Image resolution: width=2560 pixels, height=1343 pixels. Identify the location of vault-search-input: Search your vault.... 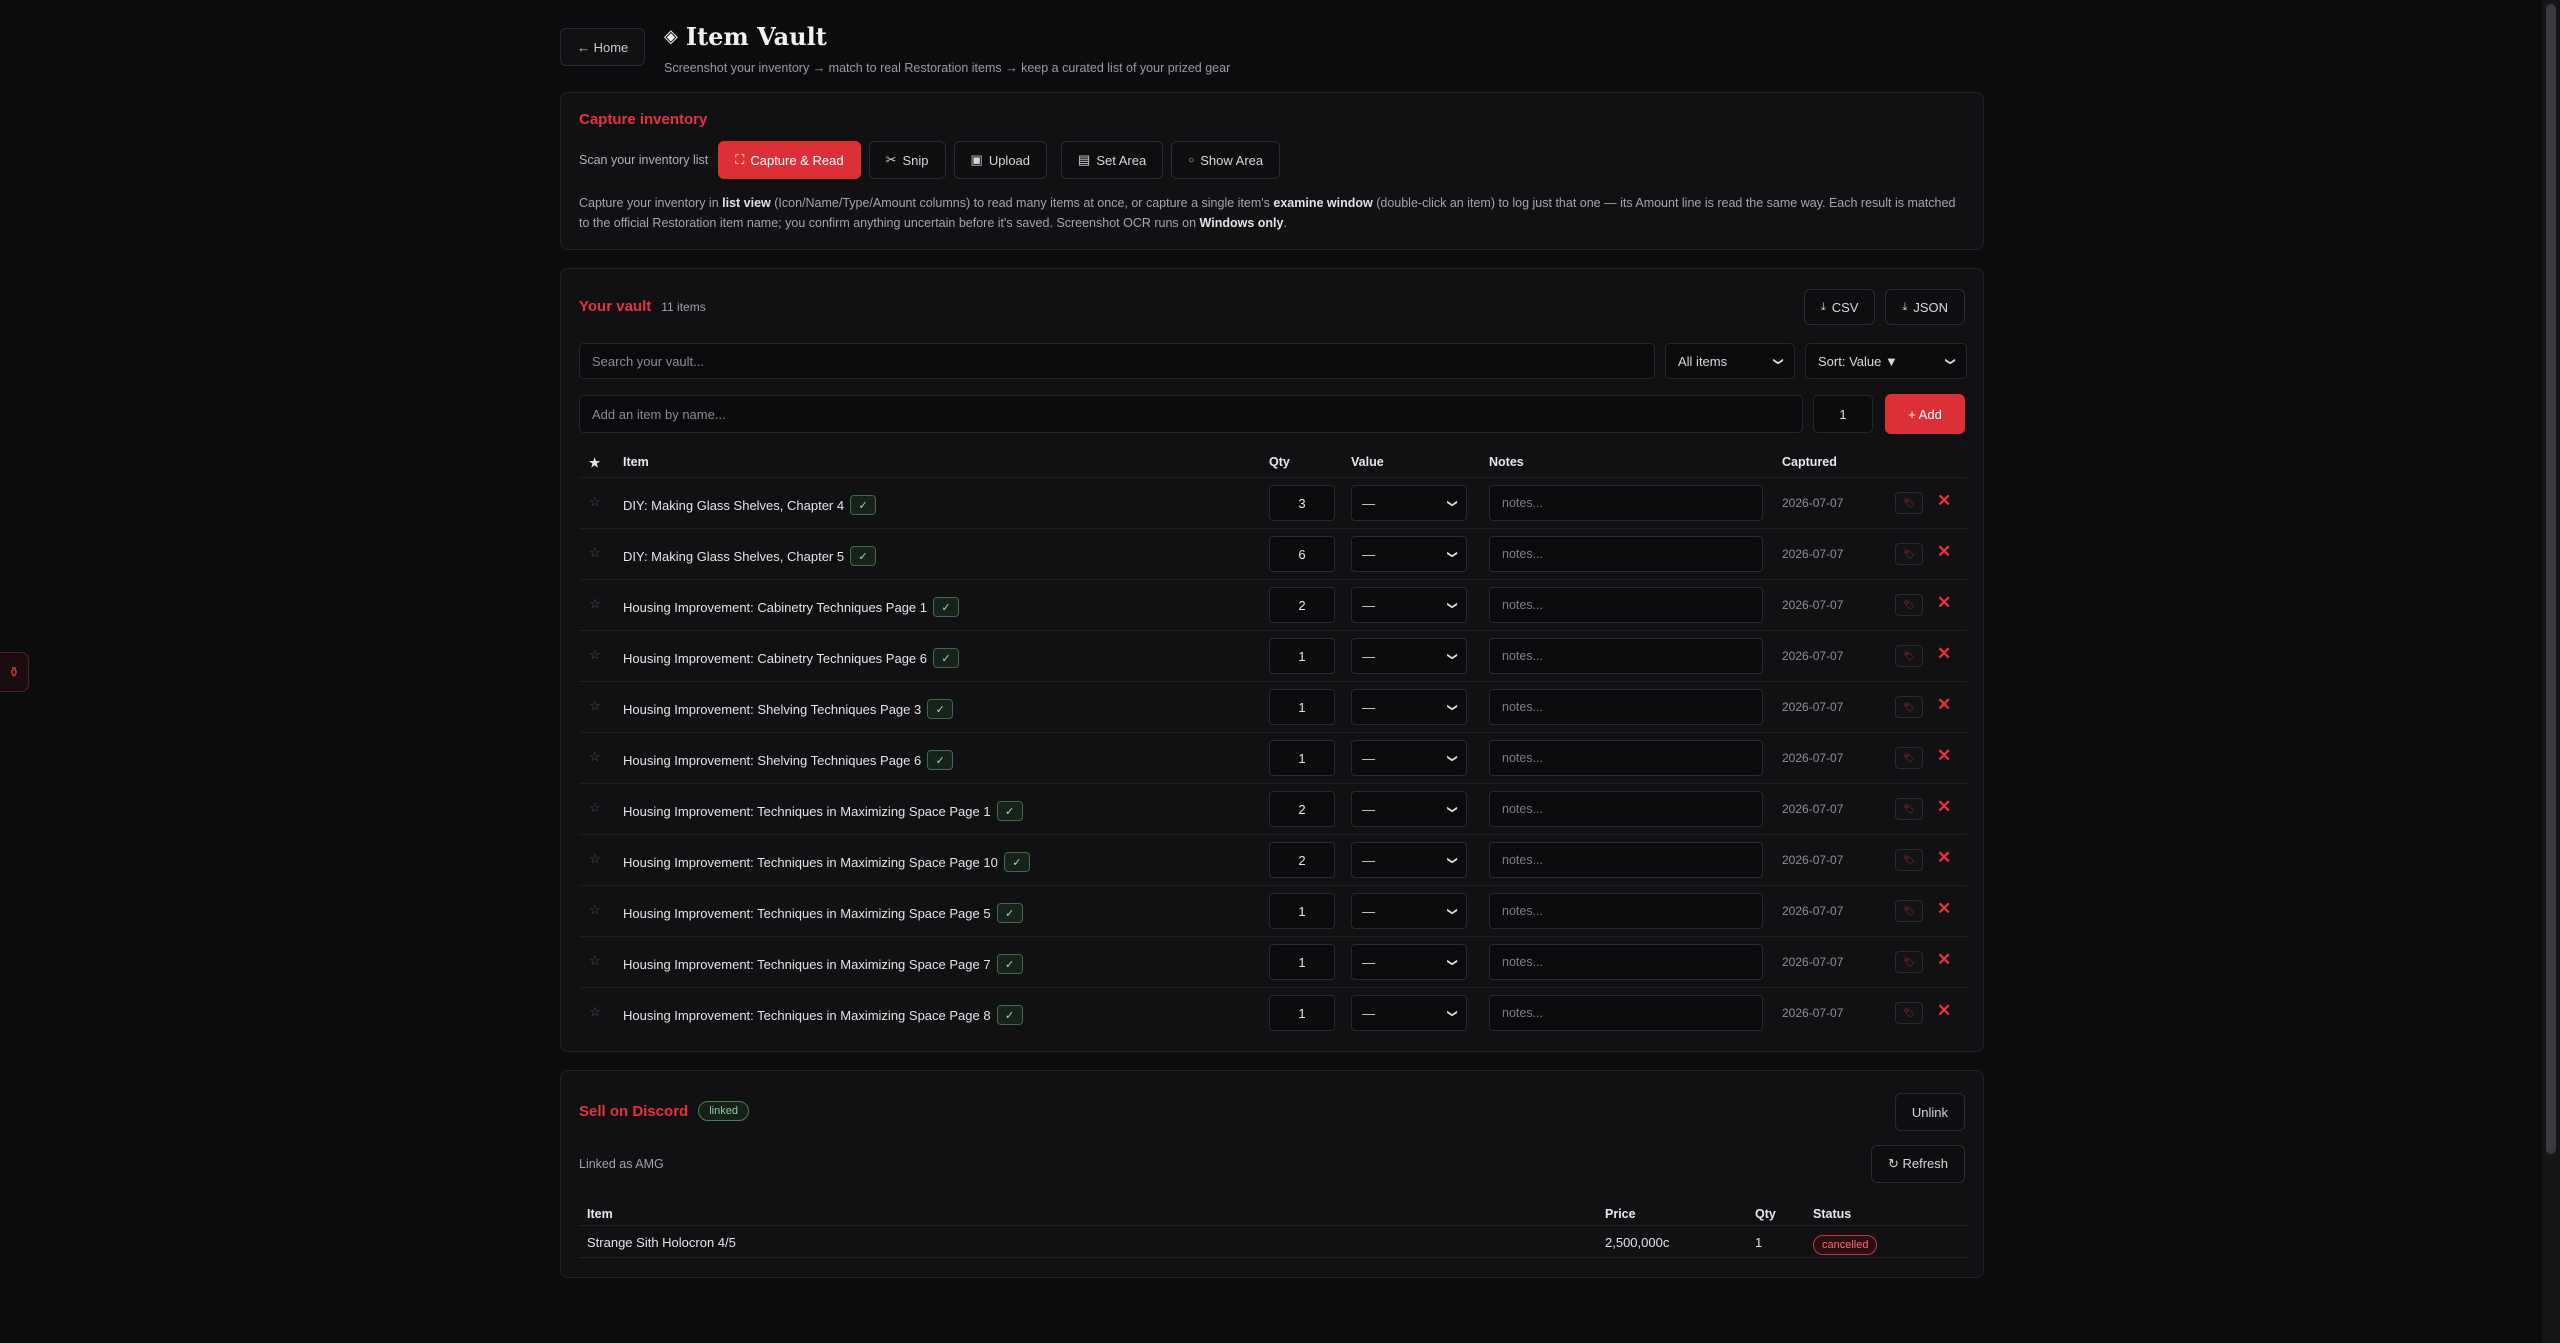
(1117, 361).